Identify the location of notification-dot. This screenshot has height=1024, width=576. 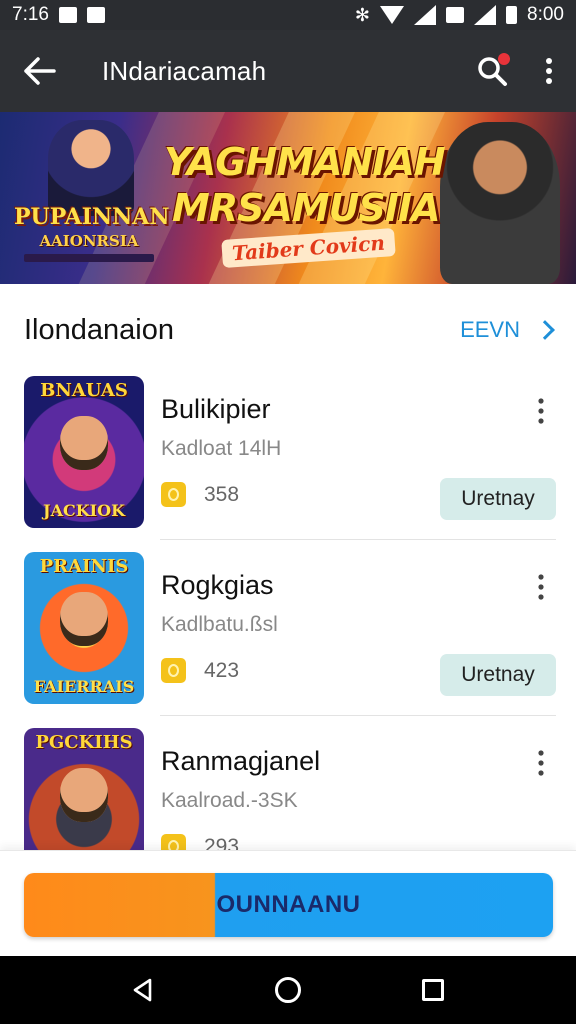
(504, 59).